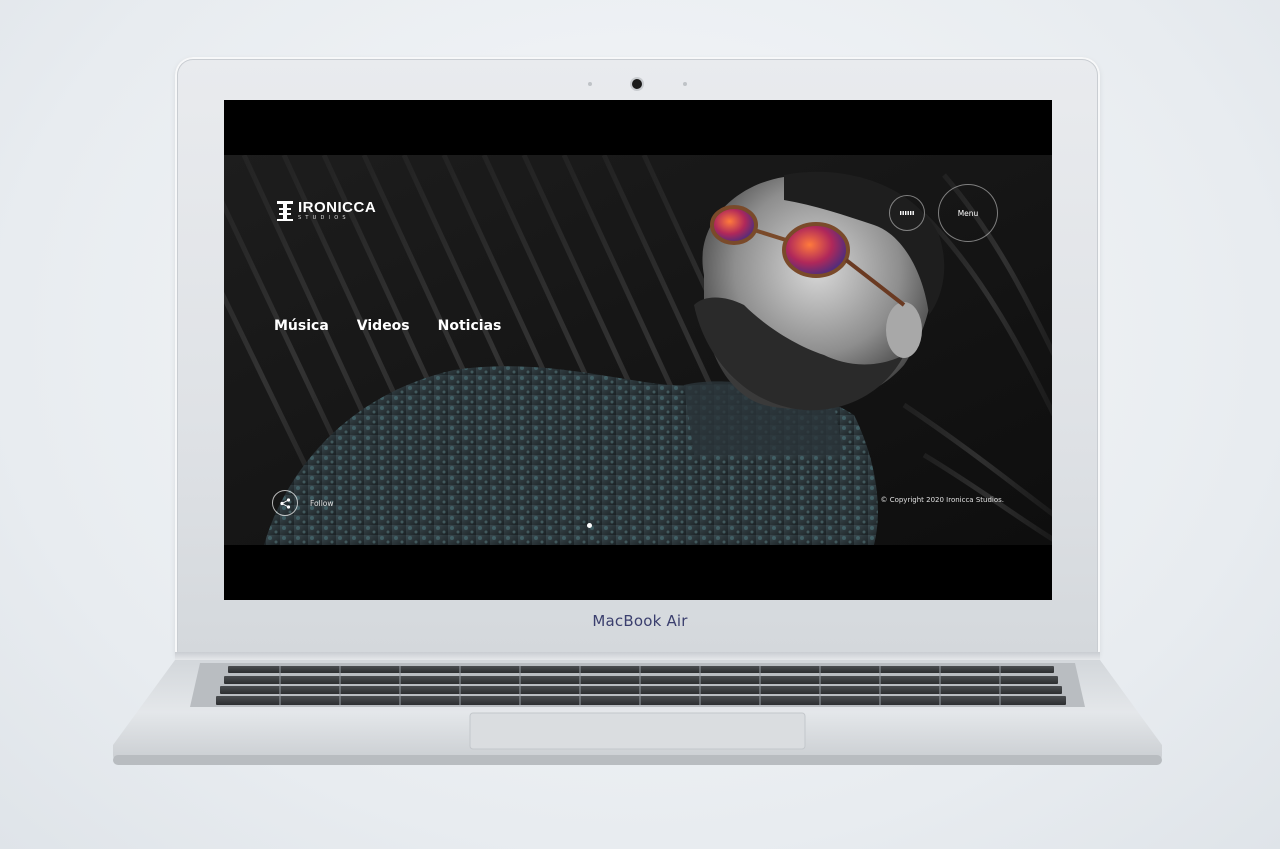 The width and height of the screenshot is (1280, 849). I want to click on laptop-keyboard-base, so click(637, 712).